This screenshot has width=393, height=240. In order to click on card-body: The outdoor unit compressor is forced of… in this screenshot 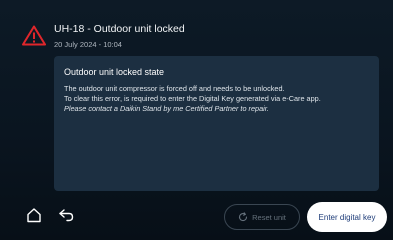, I will do `click(218, 99)`.